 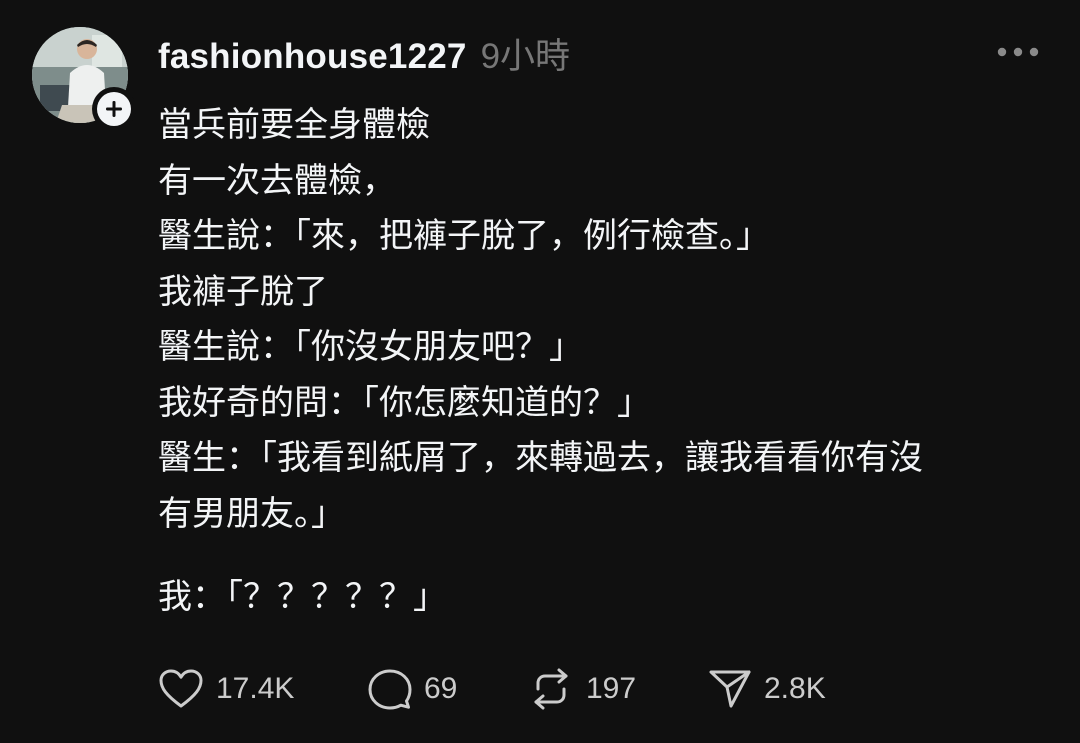 What do you see at coordinates (540, 458) in the screenshot?
I see `post-line: 醫生：「我看到紙屑了，來轉過去，讓我看看你有沒` at bounding box center [540, 458].